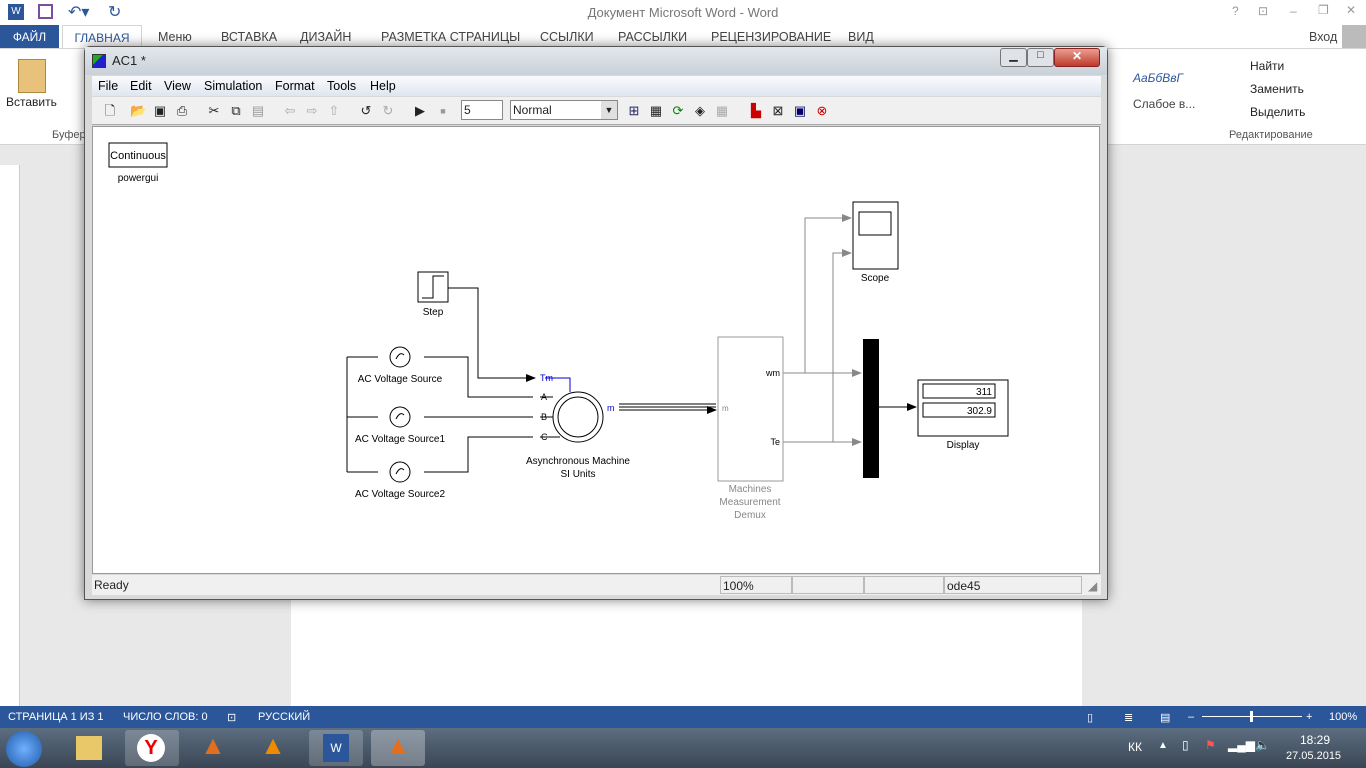 Image resolution: width=1366 pixels, height=768 pixels. I want to click on demux-label: Machines, so click(750, 489).